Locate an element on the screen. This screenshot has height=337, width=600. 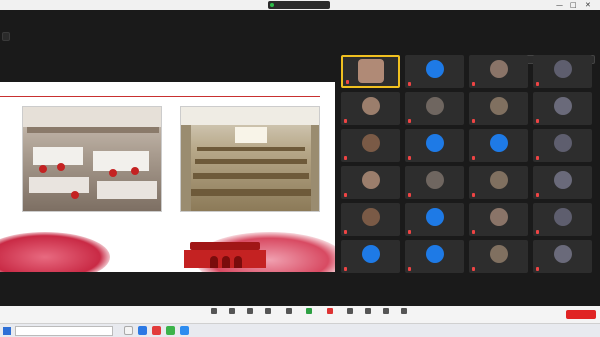
toolbar-reactions-button is located at coordinates (350, 314).